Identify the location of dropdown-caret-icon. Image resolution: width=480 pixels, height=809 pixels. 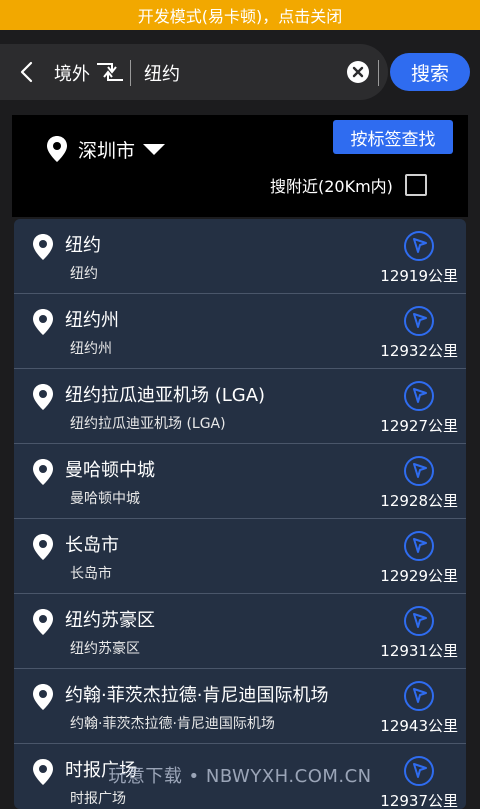
(154, 149).